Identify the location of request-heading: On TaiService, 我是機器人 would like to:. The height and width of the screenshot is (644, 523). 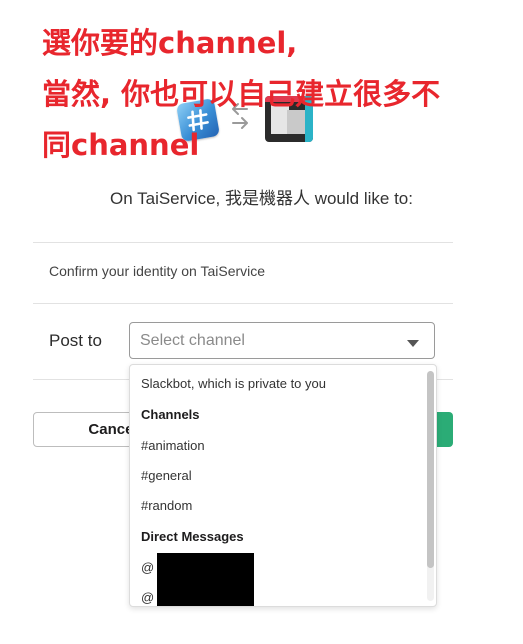
(261, 198).